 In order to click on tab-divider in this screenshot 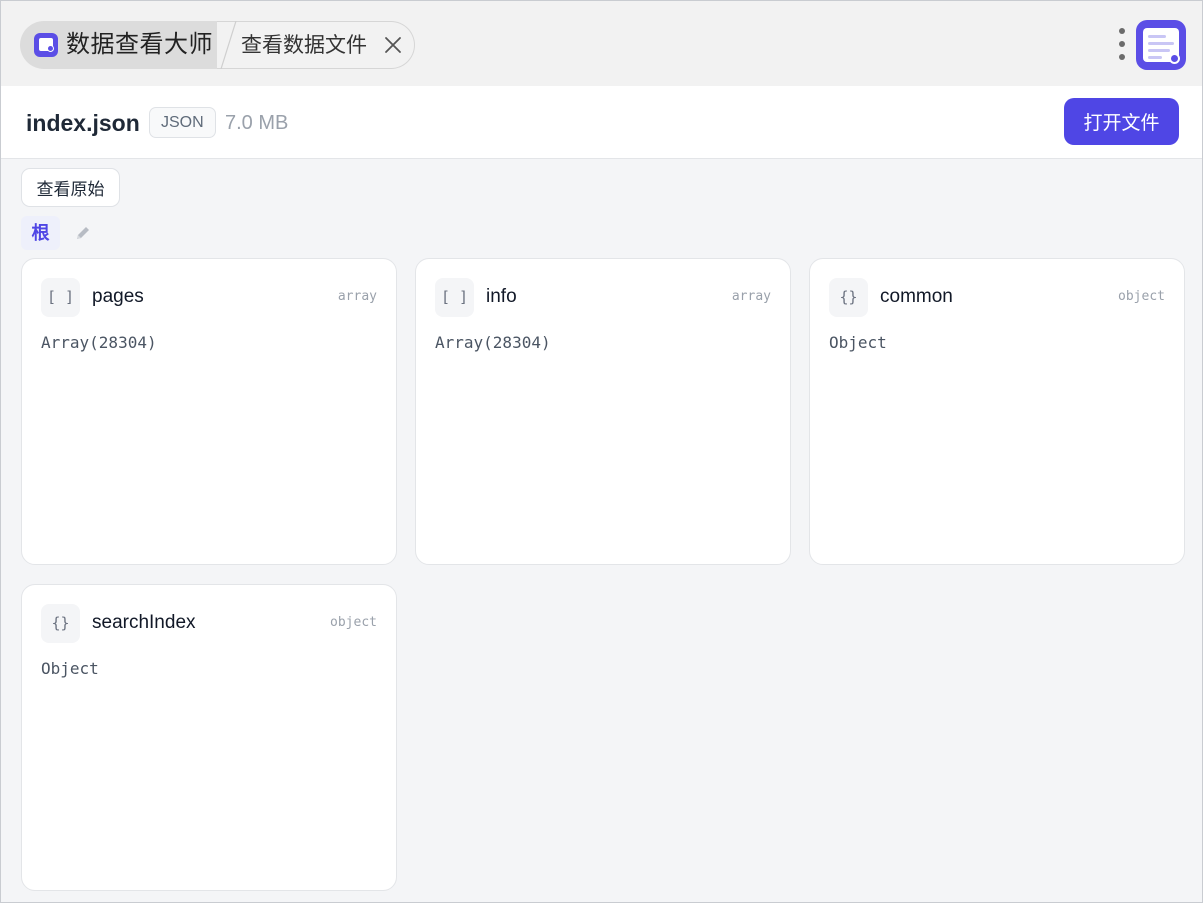, I will do `click(228, 45)`.